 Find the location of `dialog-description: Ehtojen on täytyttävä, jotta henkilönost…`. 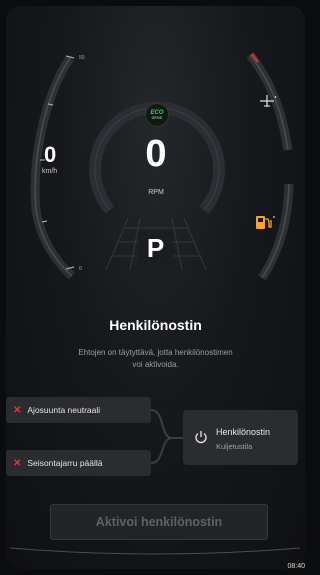

dialog-description: Ehtojen on täytyttävä, jotta henkilönost… is located at coordinates (155, 359).